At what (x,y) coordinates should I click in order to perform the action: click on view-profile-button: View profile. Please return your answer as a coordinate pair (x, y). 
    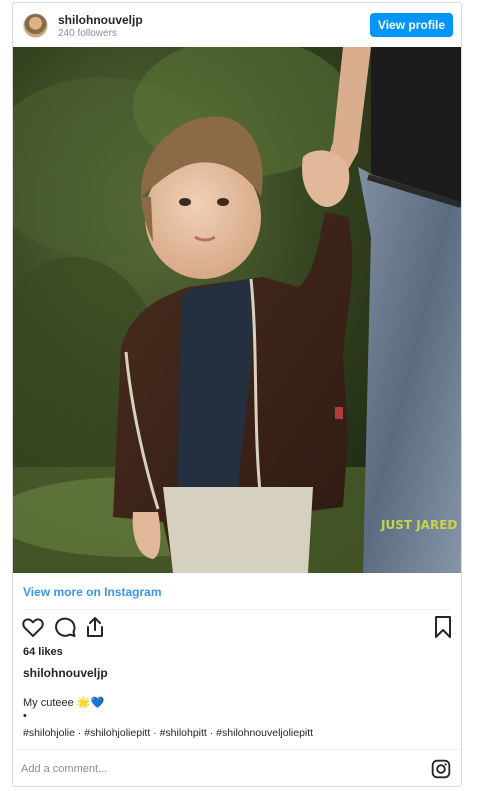
    Looking at the image, I should click on (411, 25).